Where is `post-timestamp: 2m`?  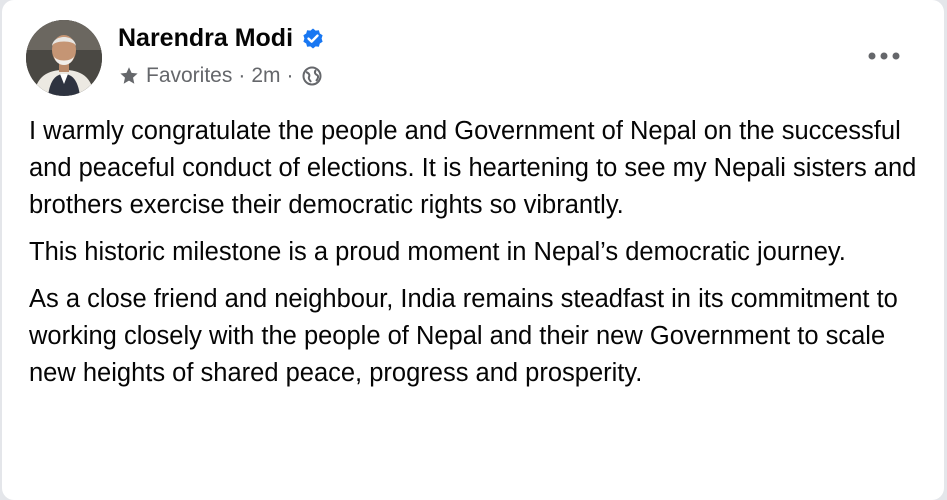 post-timestamp: 2m is located at coordinates (265, 76).